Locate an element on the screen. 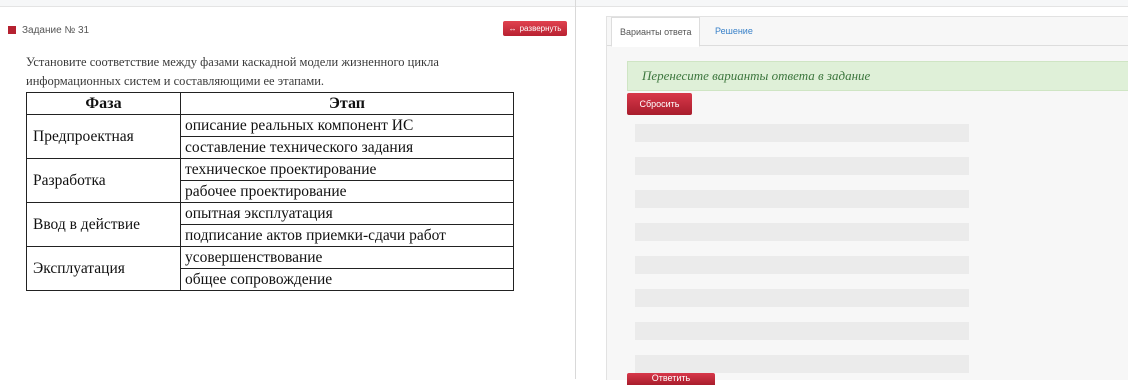 Image resolution: width=1128 pixels, height=388 pixels. table-row: Ввод в действие опытная эксплуатация is located at coordinates (270, 224).